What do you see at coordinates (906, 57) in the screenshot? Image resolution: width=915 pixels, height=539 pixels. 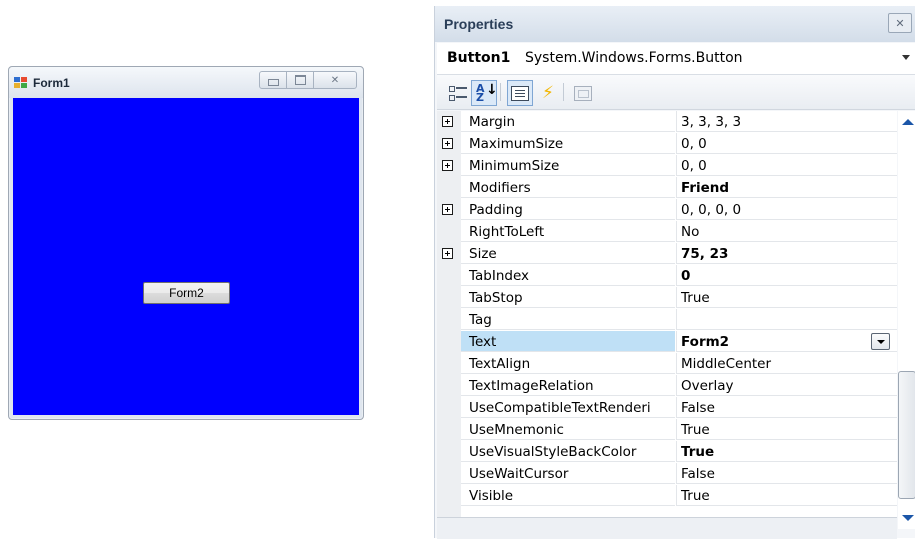 I see `chevron-down-icon` at bounding box center [906, 57].